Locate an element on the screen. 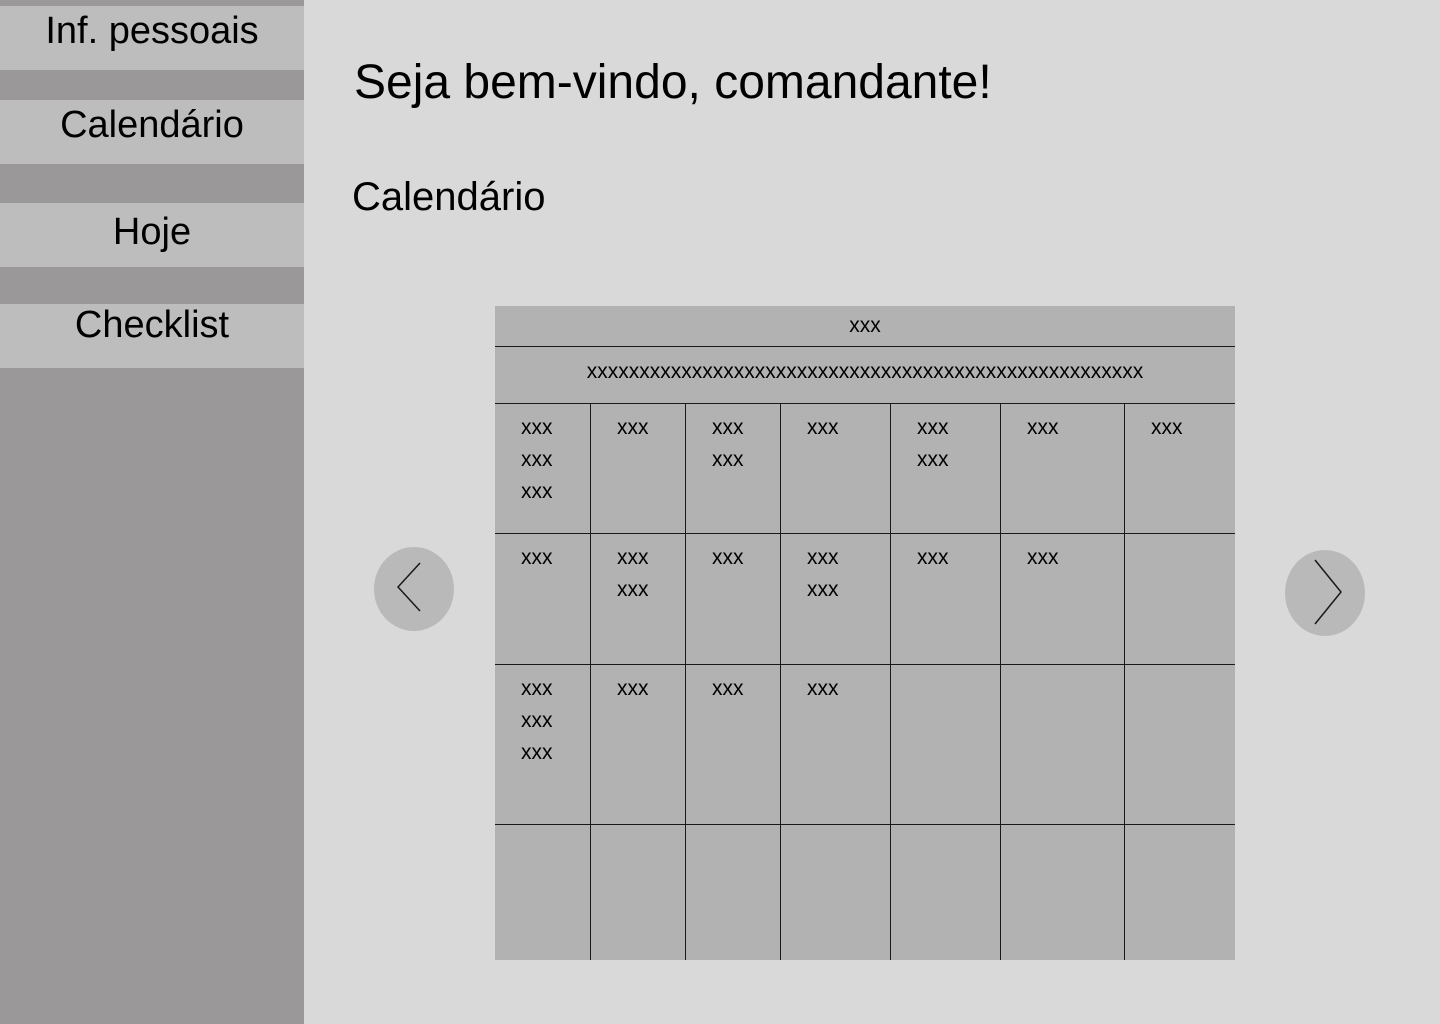 The height and width of the screenshot is (1024, 1440). sidebar-item-calendar: Calendário is located at coordinates (152, 132).